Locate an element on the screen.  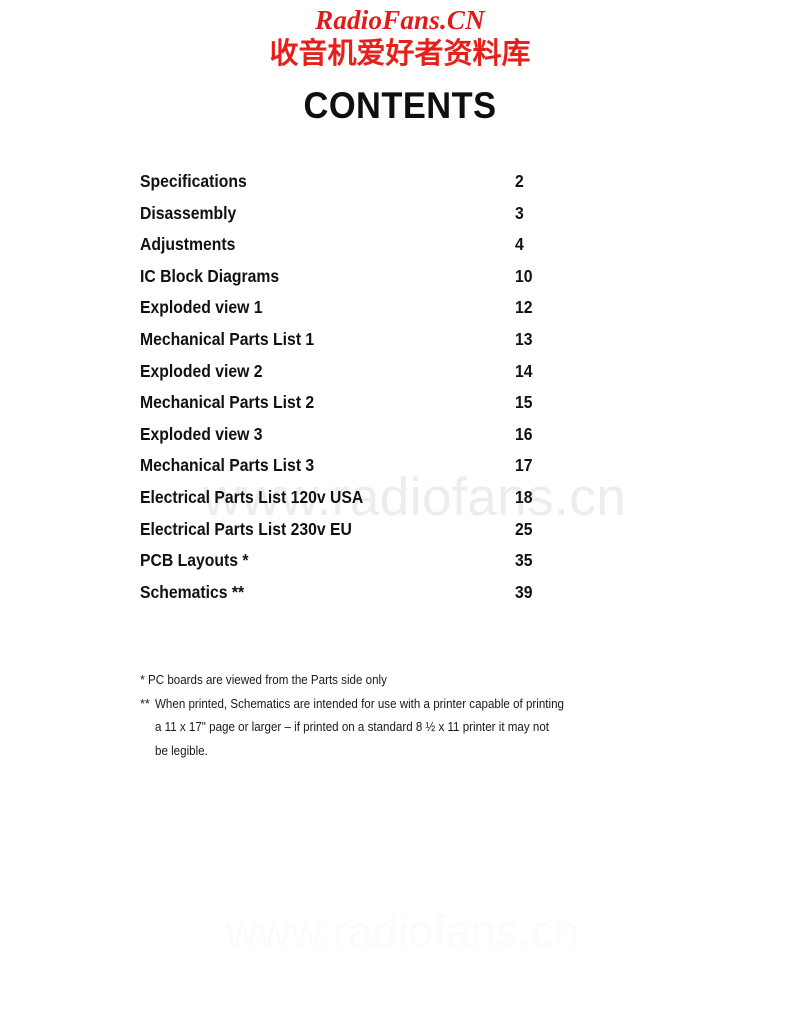
toc-entry-label: Exploded view 2 is located at coordinates (201, 370).